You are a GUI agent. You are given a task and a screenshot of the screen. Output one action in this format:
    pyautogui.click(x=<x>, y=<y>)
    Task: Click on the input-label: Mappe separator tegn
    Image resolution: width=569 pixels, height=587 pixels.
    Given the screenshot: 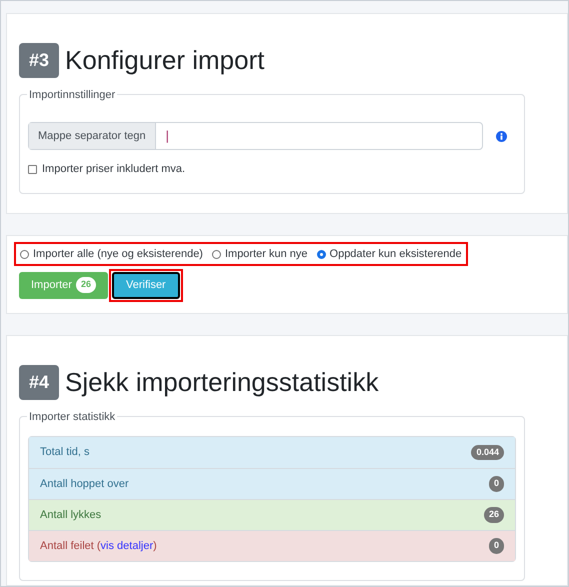 What is the action you would take?
    pyautogui.click(x=92, y=136)
    